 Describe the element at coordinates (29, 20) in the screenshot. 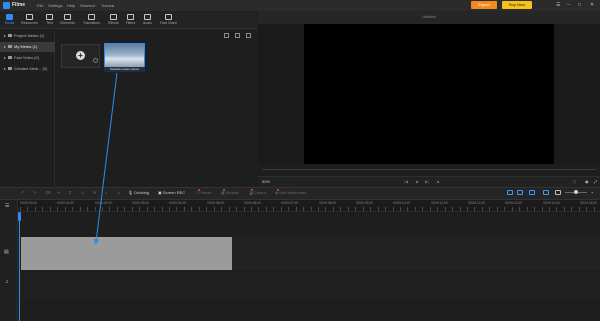

I see `tool-resources: Resources` at that location.